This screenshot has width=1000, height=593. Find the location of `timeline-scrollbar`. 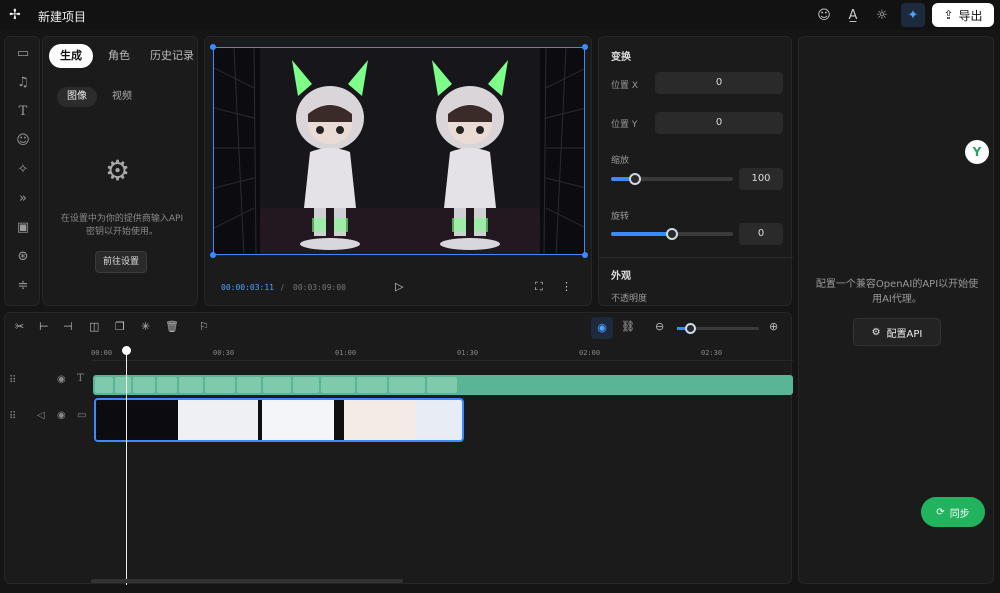

timeline-scrollbar is located at coordinates (247, 581).